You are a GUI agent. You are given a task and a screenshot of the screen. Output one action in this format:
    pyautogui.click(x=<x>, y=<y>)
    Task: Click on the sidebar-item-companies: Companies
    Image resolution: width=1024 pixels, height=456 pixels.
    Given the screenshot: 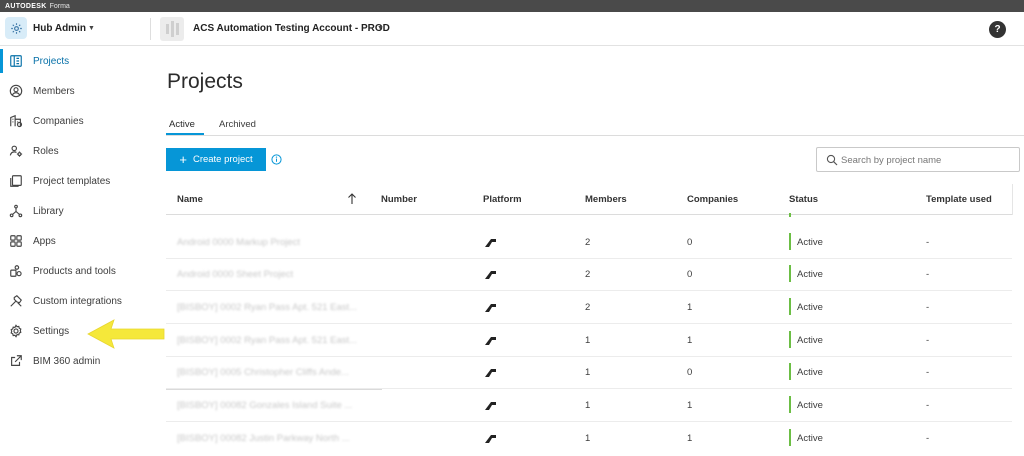 What is the action you would take?
    pyautogui.click(x=75, y=121)
    